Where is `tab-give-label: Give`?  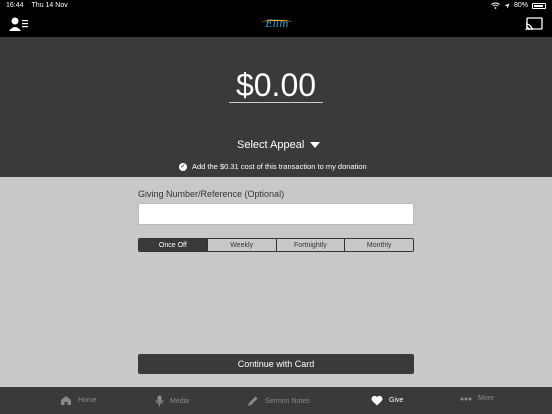
tab-give-label: Give is located at coordinates (396, 400).